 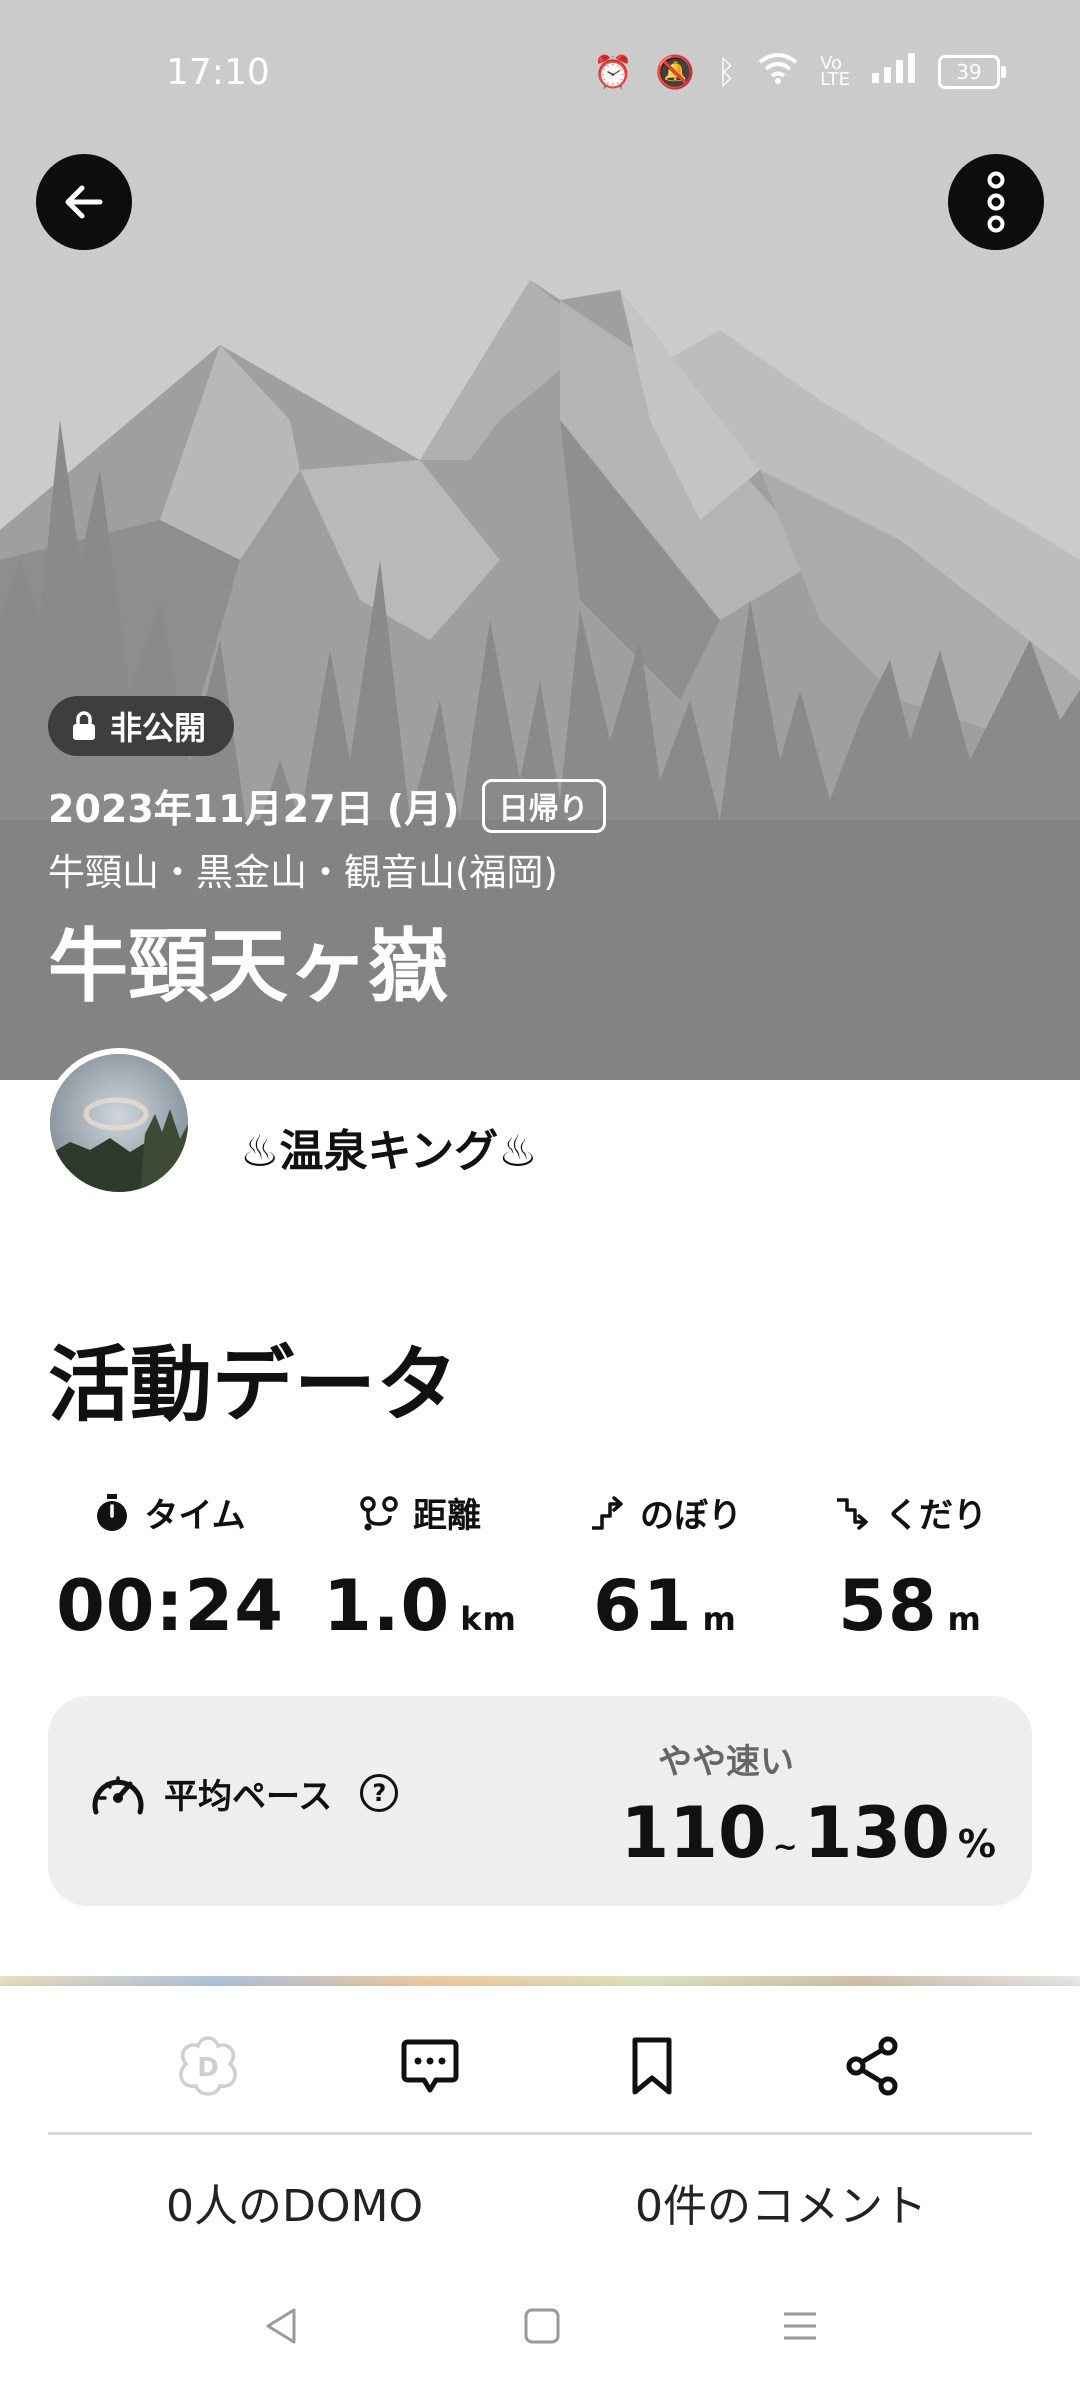 What do you see at coordinates (158, 728) in the screenshot?
I see `privacy-label: 非公開` at bounding box center [158, 728].